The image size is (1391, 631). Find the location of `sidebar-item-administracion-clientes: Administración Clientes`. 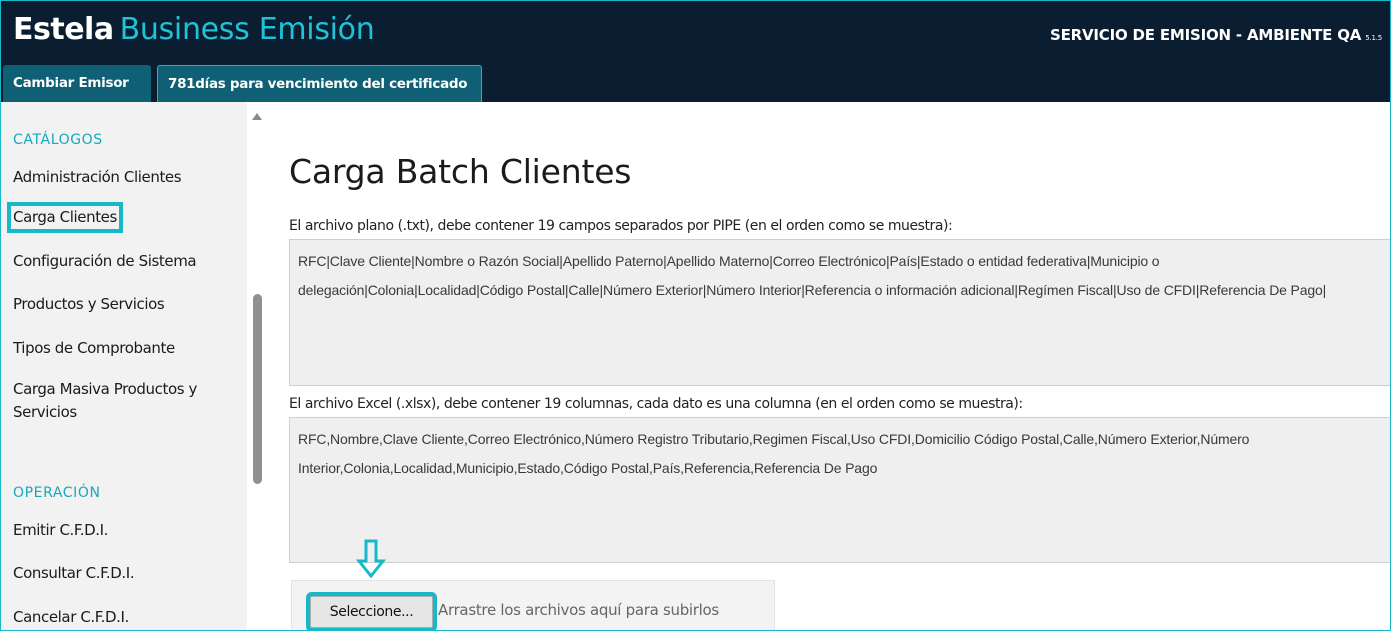

sidebar-item-administracion-clientes: Administración Clientes is located at coordinates (97, 177).